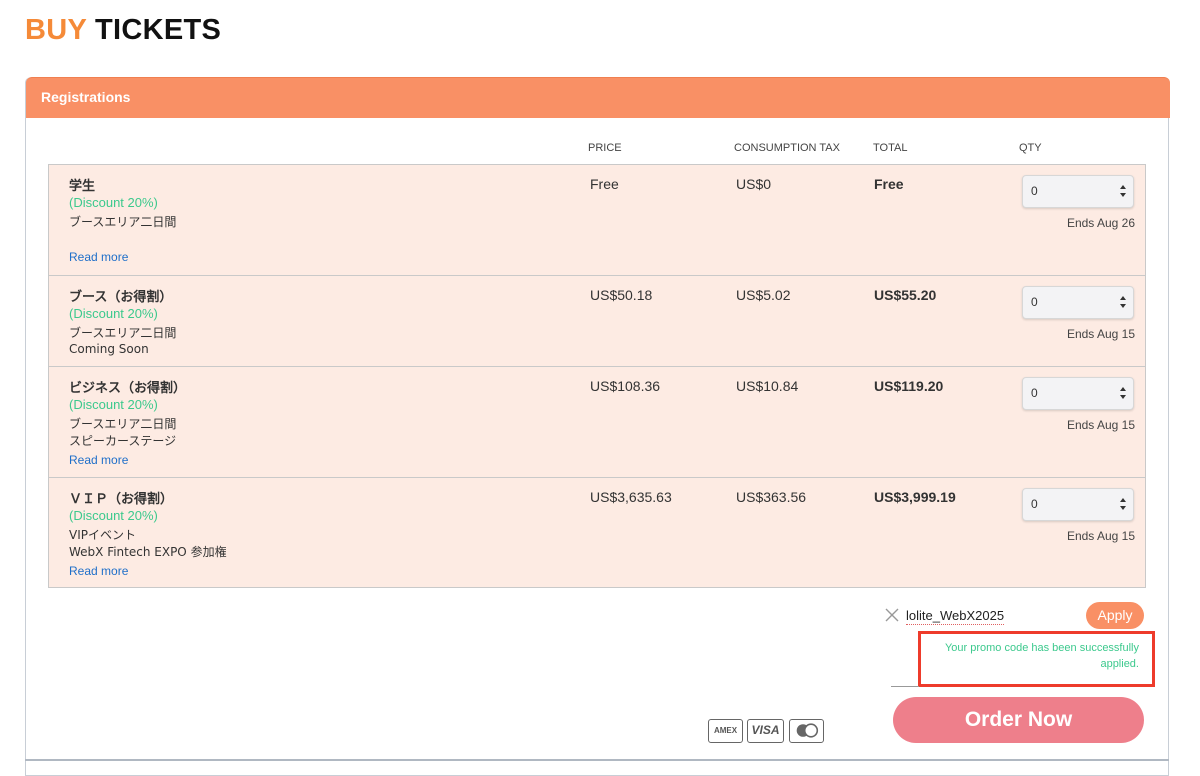 Image resolution: width=1200 pixels, height=776 pixels. Describe the element at coordinates (905, 686) in the screenshot. I see `promo-divider` at that location.